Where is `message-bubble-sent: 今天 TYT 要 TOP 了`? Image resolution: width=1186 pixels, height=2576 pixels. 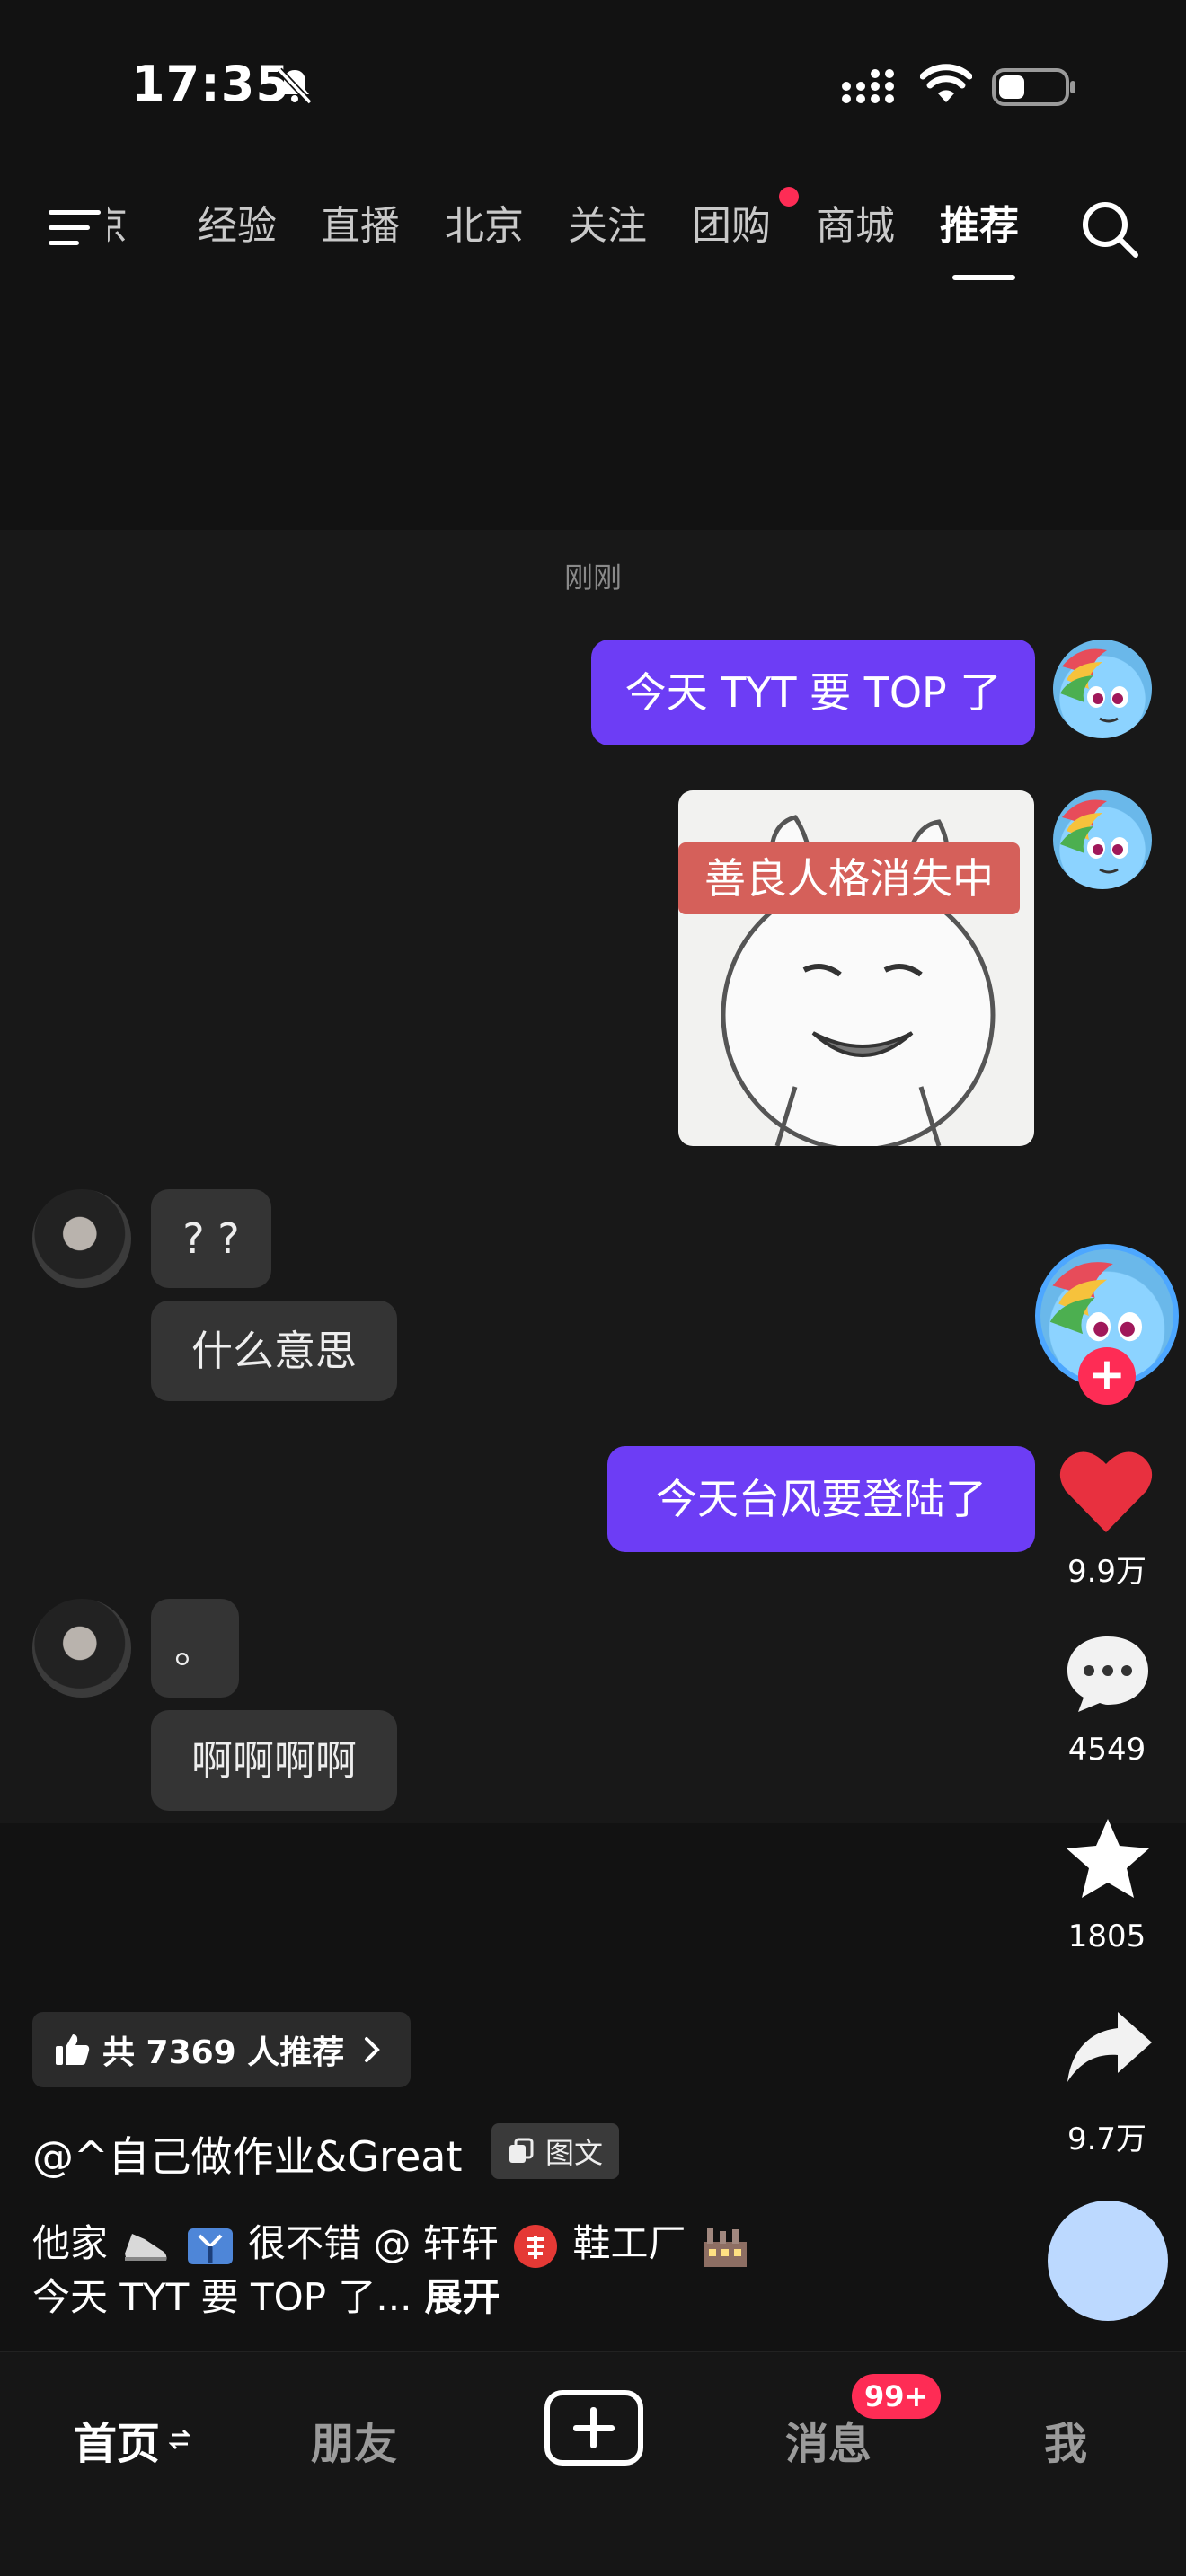 message-bubble-sent: 今天 TYT 要 TOP 了 is located at coordinates (813, 692).